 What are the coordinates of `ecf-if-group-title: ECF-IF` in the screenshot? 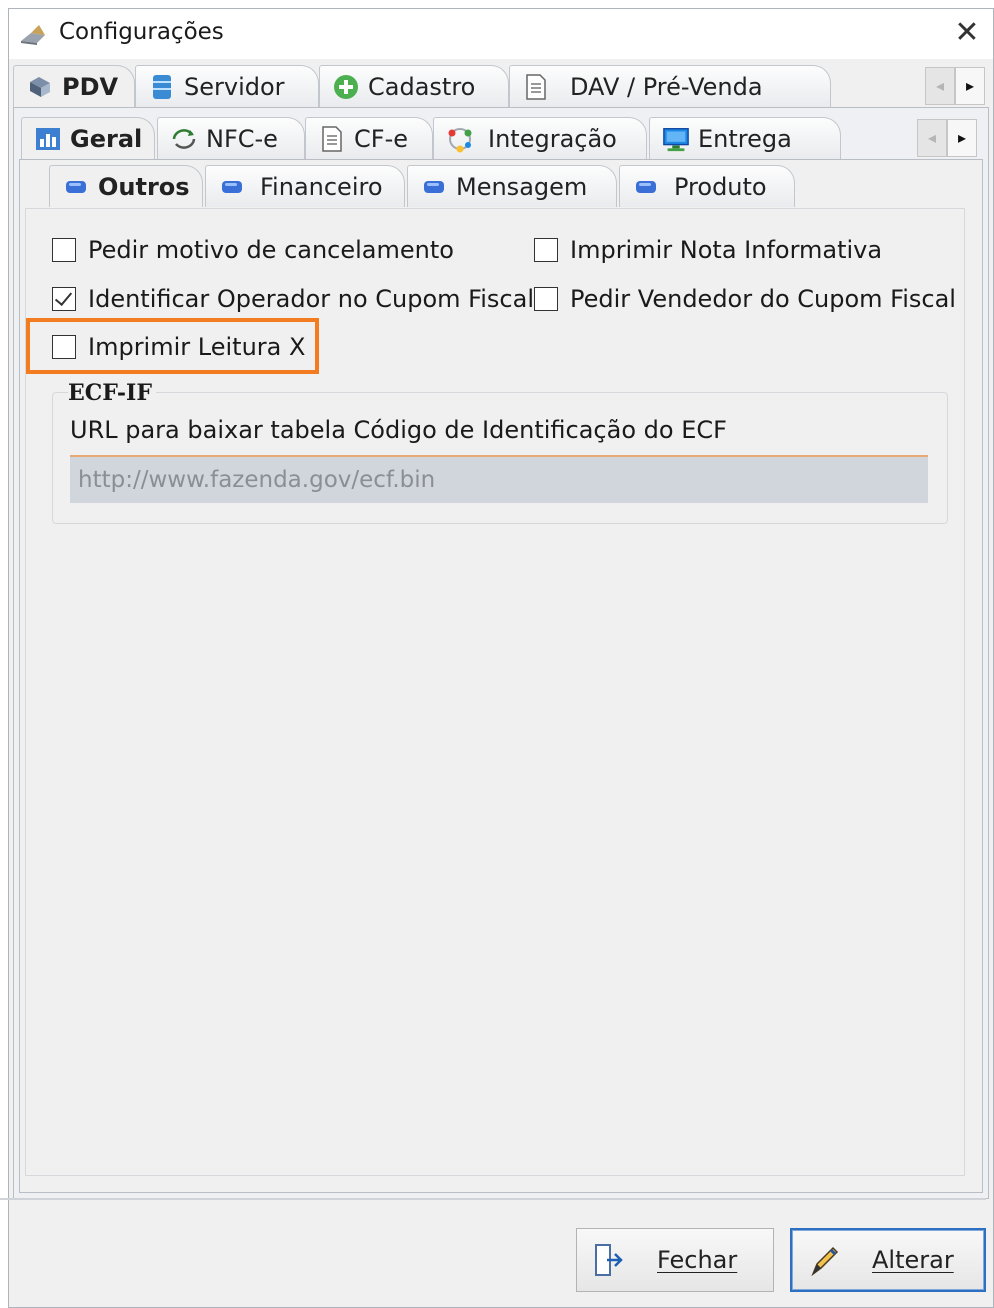 It's located at (112, 393).